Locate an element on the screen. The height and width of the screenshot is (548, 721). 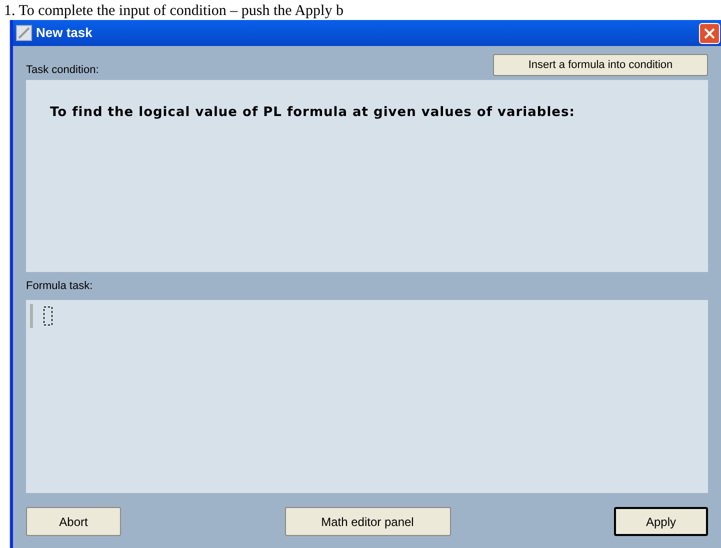
condition-text: To find the logical value of PL formula at given values of variables: is located at coordinates (312, 112).